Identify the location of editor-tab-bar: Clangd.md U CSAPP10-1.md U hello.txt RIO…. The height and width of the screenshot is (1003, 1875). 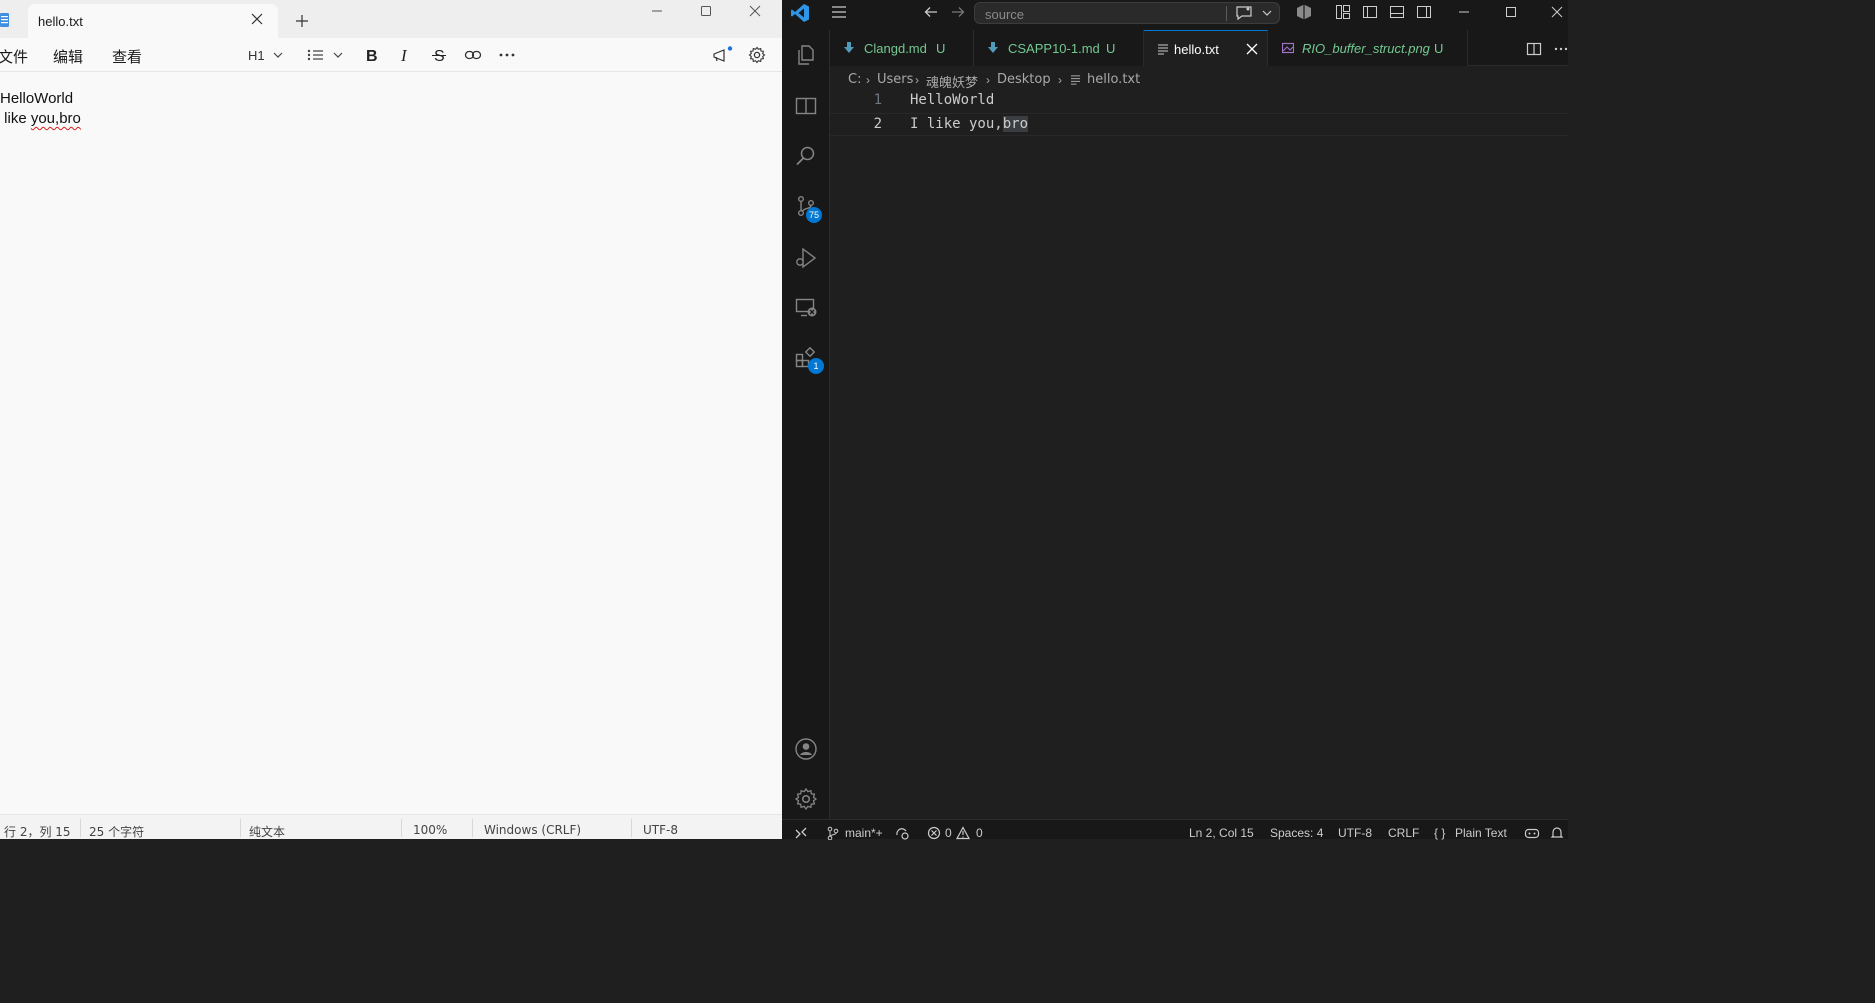
(1199, 48).